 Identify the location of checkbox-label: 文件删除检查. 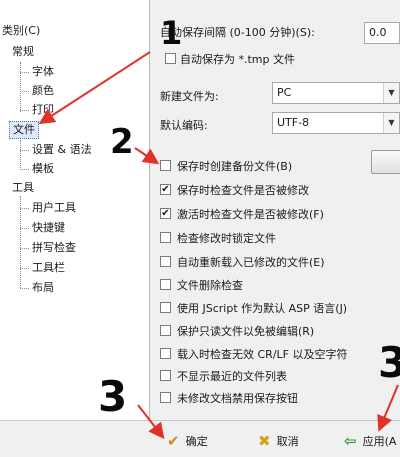
(210, 285).